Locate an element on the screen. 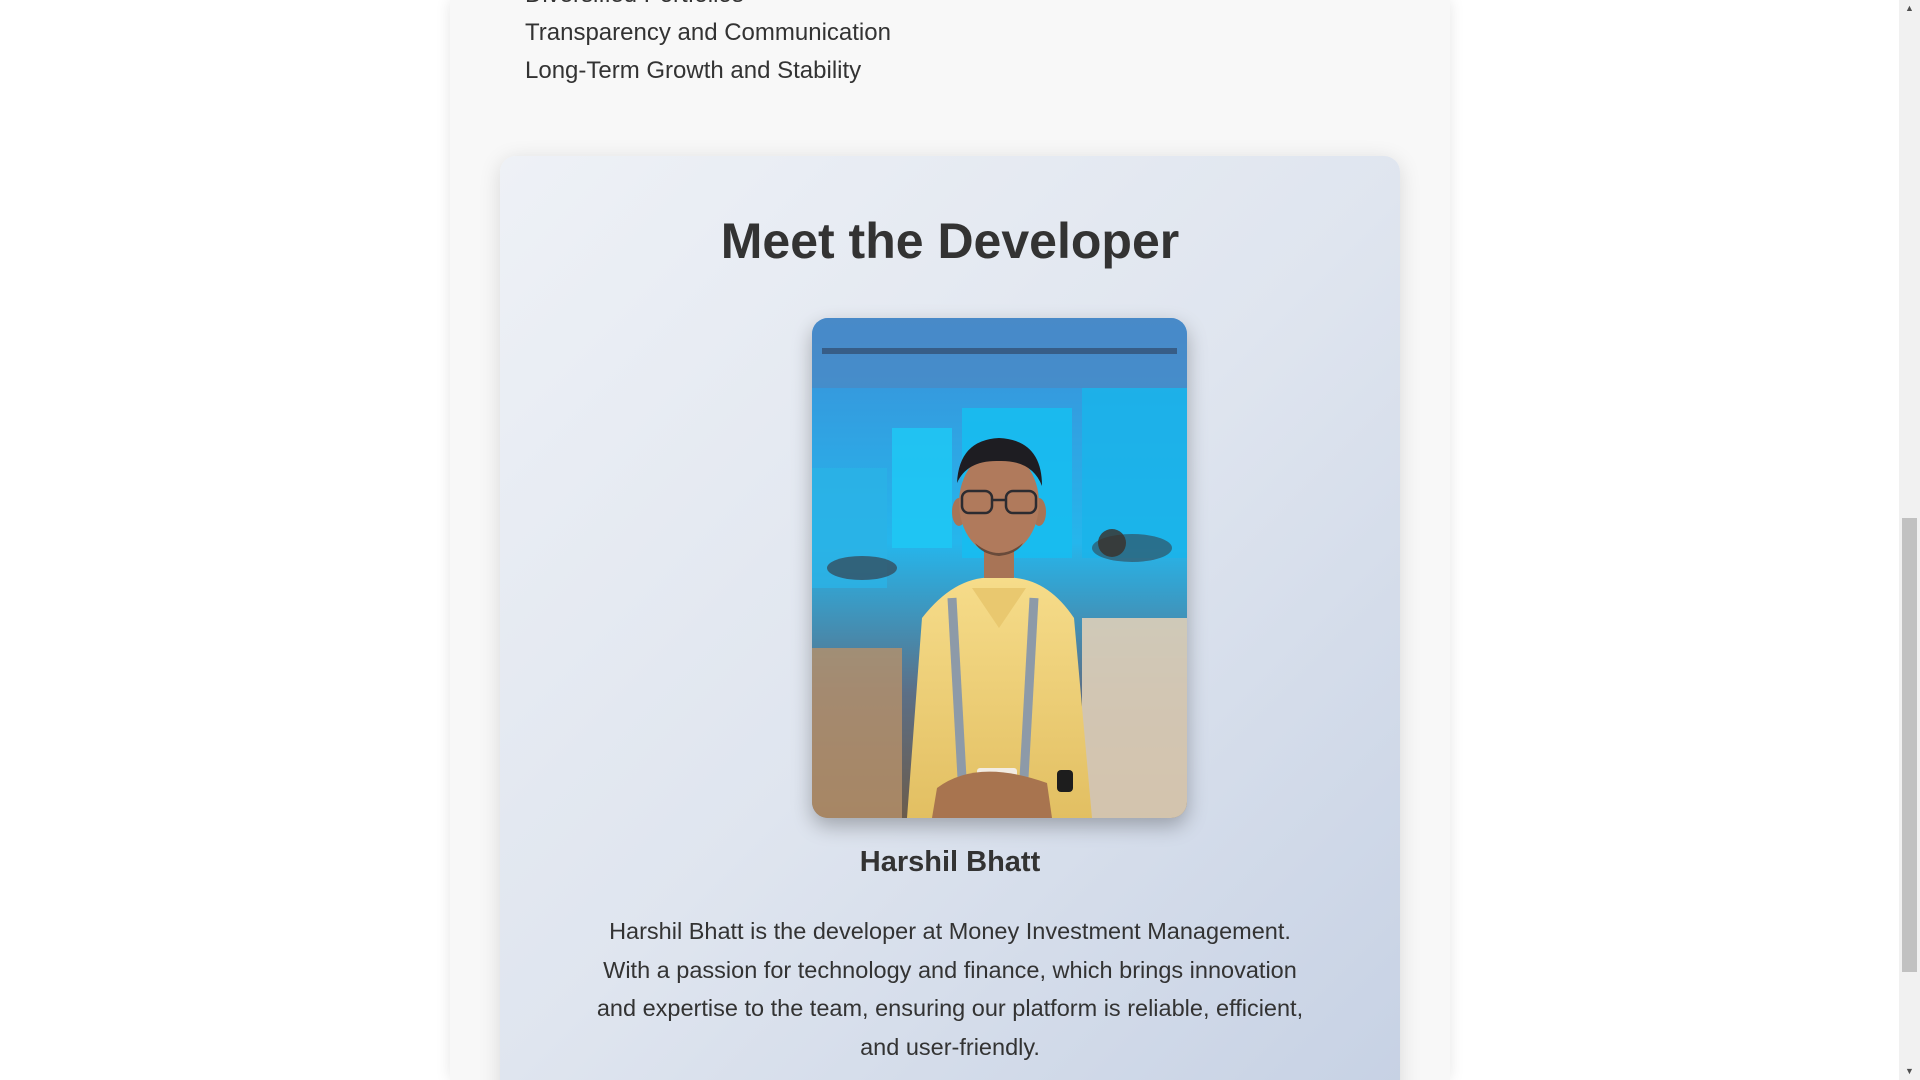  developer-photo is located at coordinates (999, 568).